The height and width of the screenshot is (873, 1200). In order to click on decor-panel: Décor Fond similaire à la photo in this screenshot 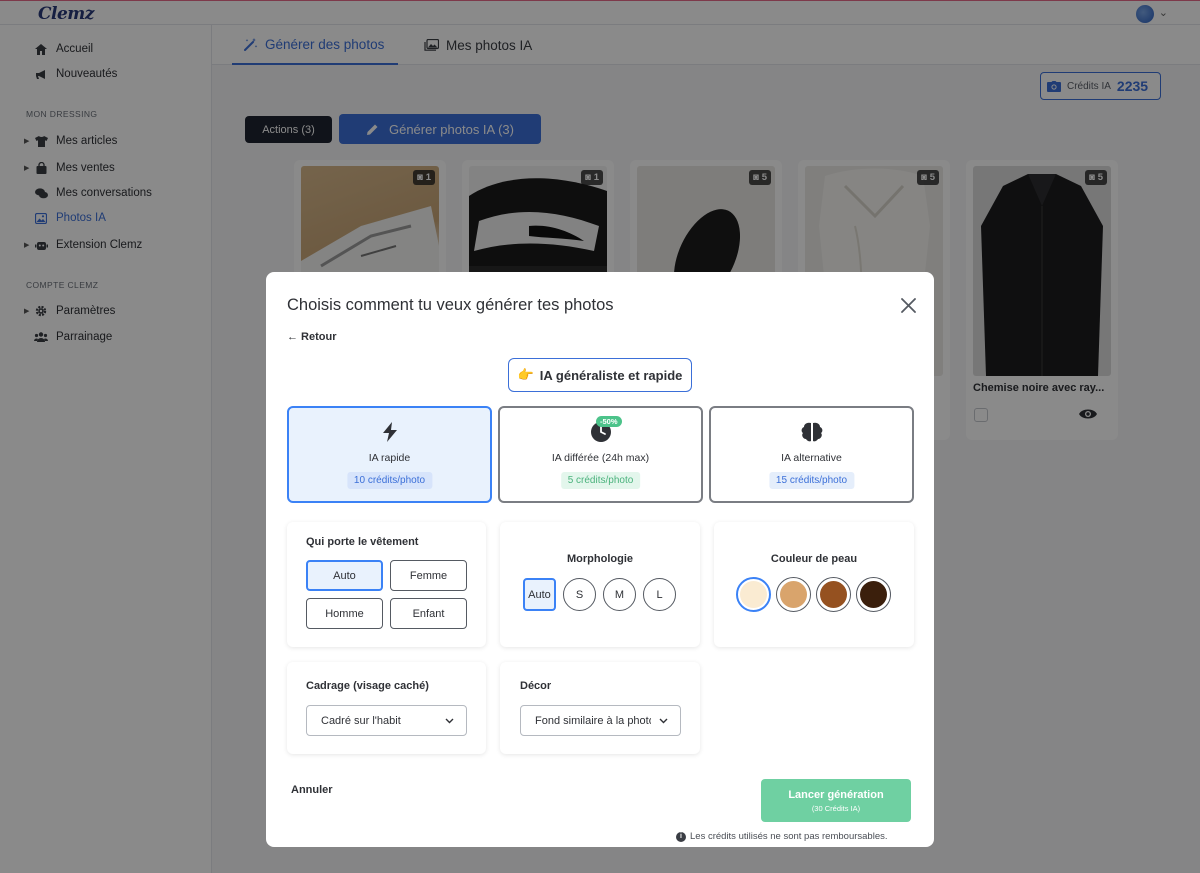, I will do `click(600, 708)`.